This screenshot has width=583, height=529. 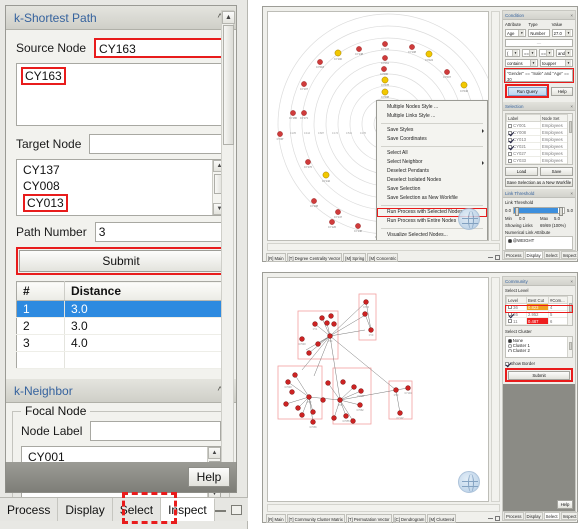 I want to click on tab-process: Process, so click(x=29, y=509).